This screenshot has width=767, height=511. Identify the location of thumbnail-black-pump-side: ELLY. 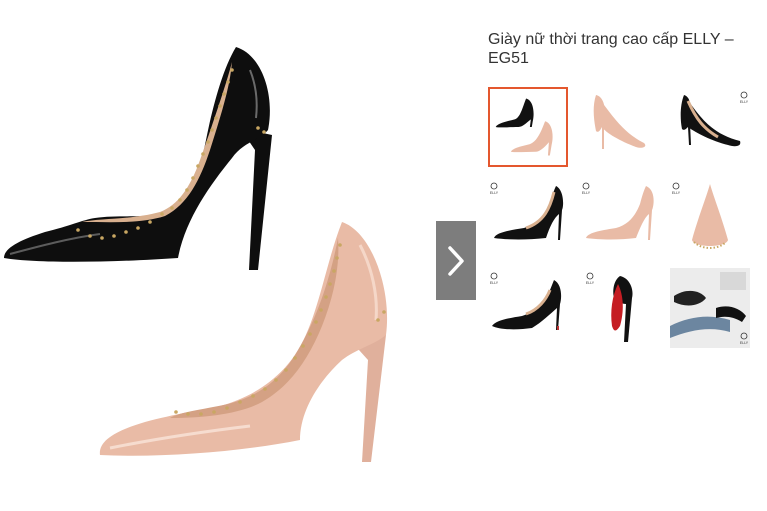
(527, 211).